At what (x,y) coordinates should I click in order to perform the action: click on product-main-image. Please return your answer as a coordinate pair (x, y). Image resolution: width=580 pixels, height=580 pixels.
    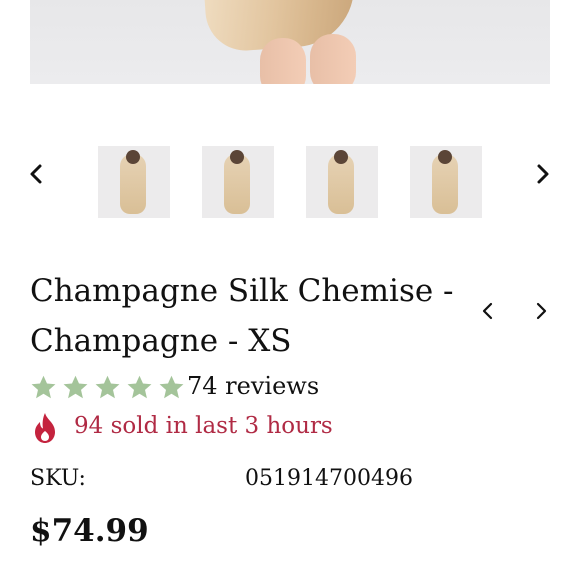
    Looking at the image, I should click on (290, 42).